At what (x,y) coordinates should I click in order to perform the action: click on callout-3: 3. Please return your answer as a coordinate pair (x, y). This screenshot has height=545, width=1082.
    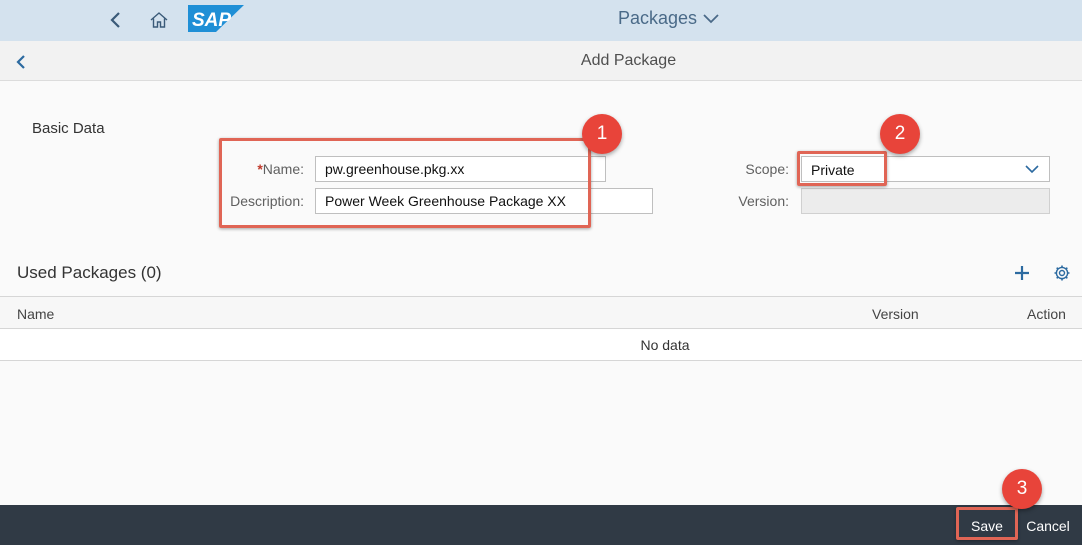
    Looking at the image, I should click on (1022, 489).